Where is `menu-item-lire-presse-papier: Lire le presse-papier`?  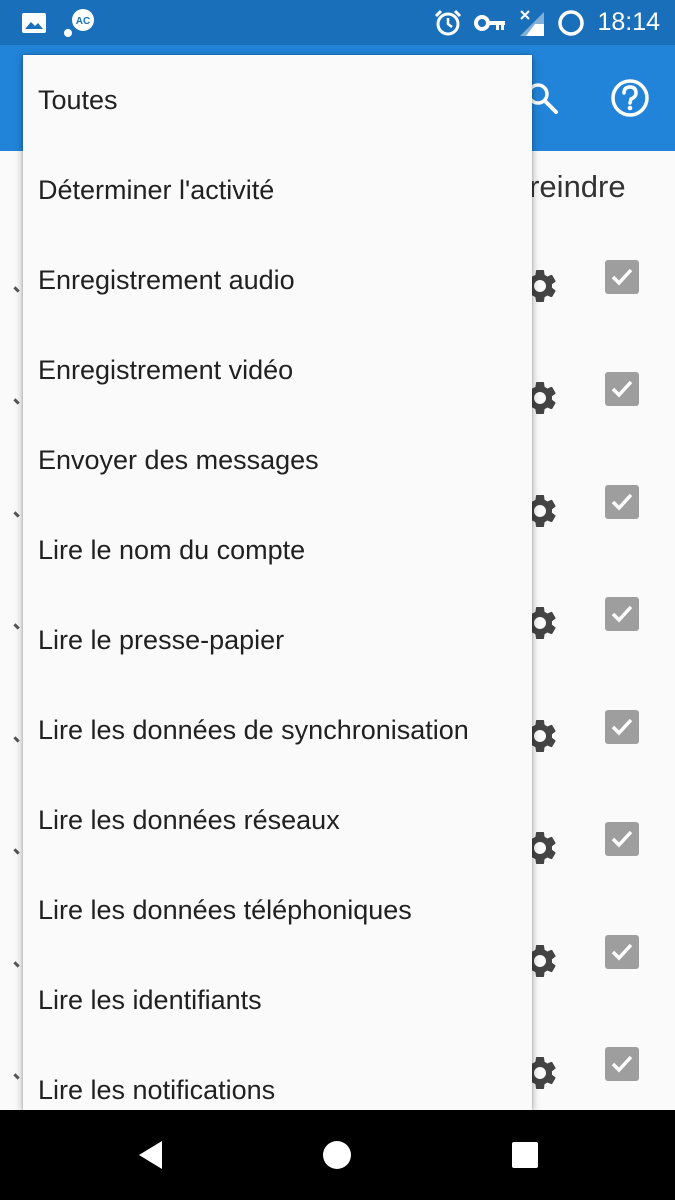
menu-item-lire-presse-papier: Lire le presse-papier is located at coordinates (277, 640).